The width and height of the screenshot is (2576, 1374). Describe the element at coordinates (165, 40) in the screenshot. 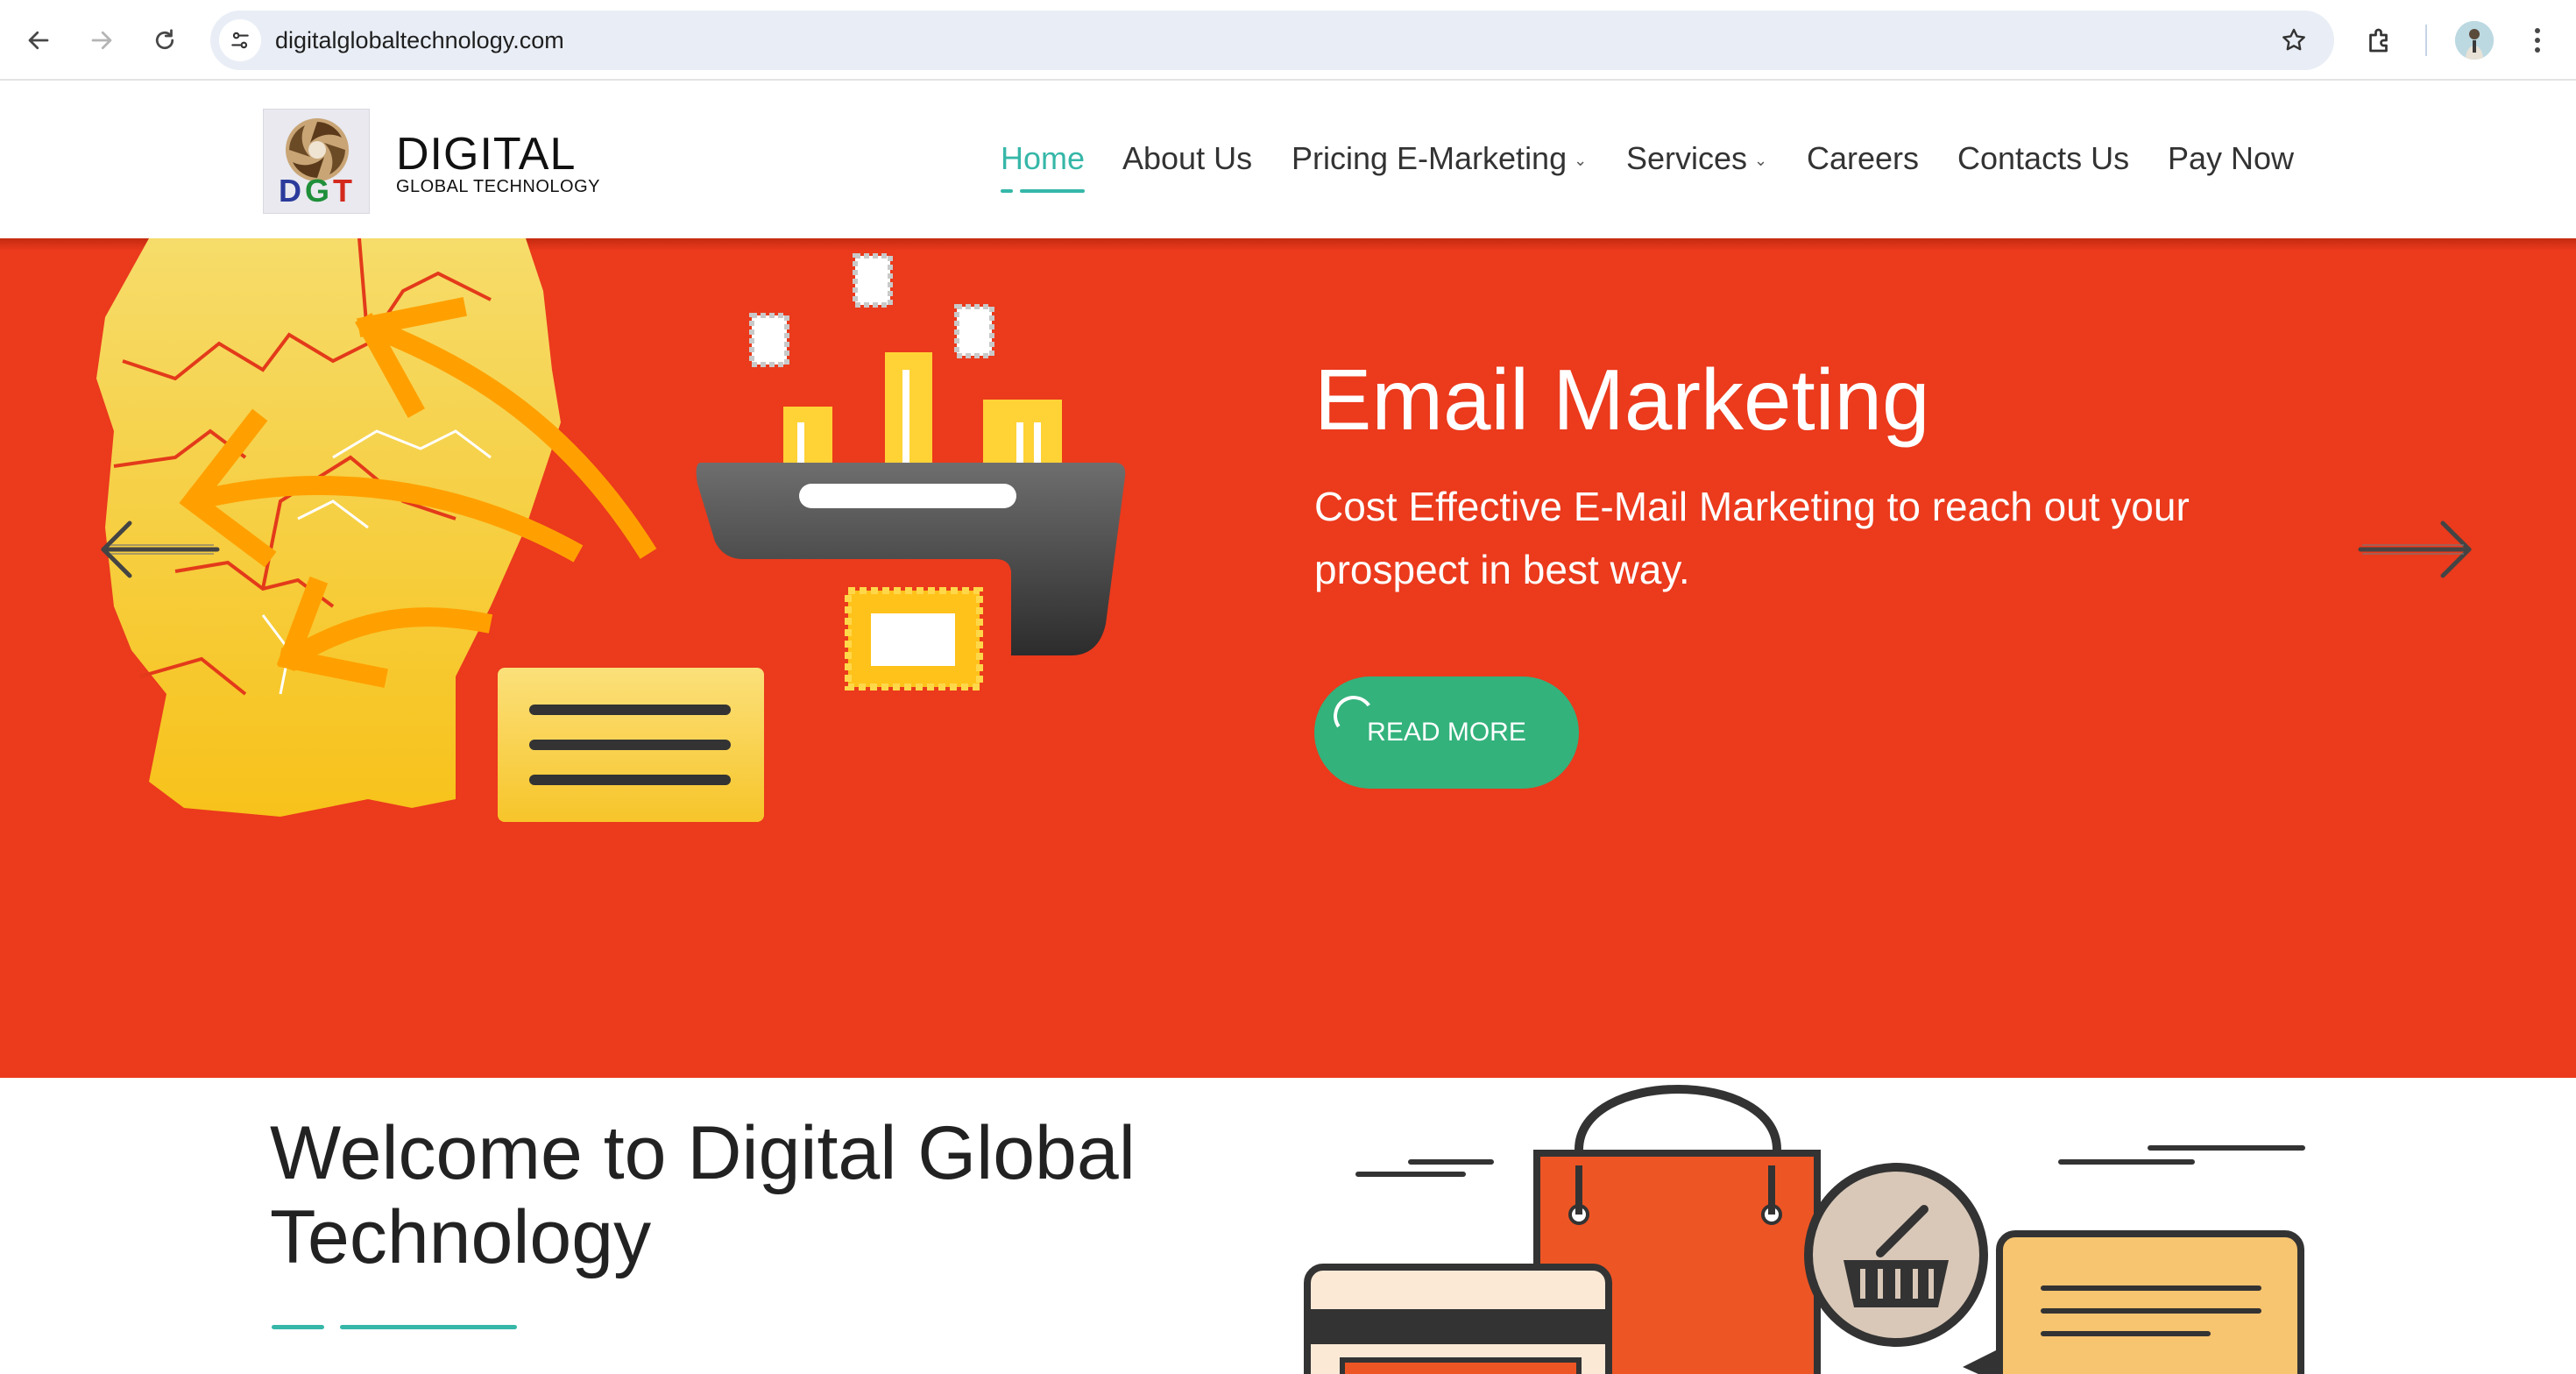

I see `reload-icon` at that location.